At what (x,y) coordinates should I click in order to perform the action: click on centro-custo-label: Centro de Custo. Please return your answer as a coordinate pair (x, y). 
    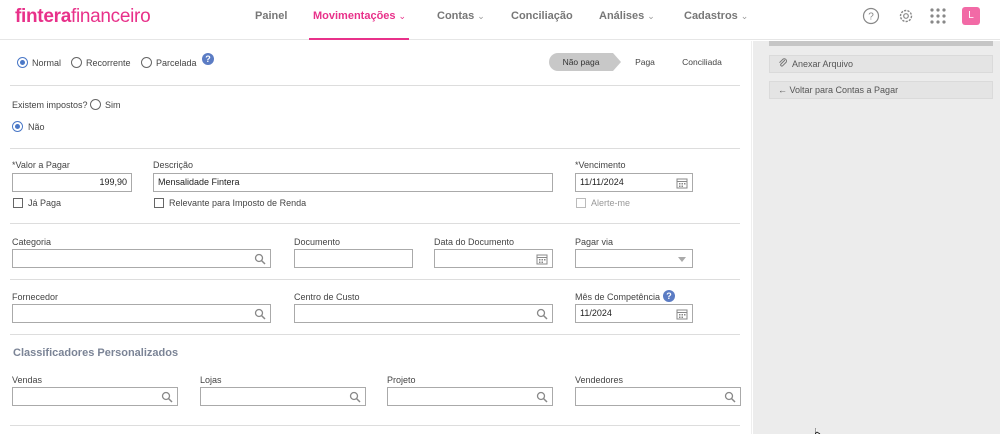
    Looking at the image, I should click on (327, 297).